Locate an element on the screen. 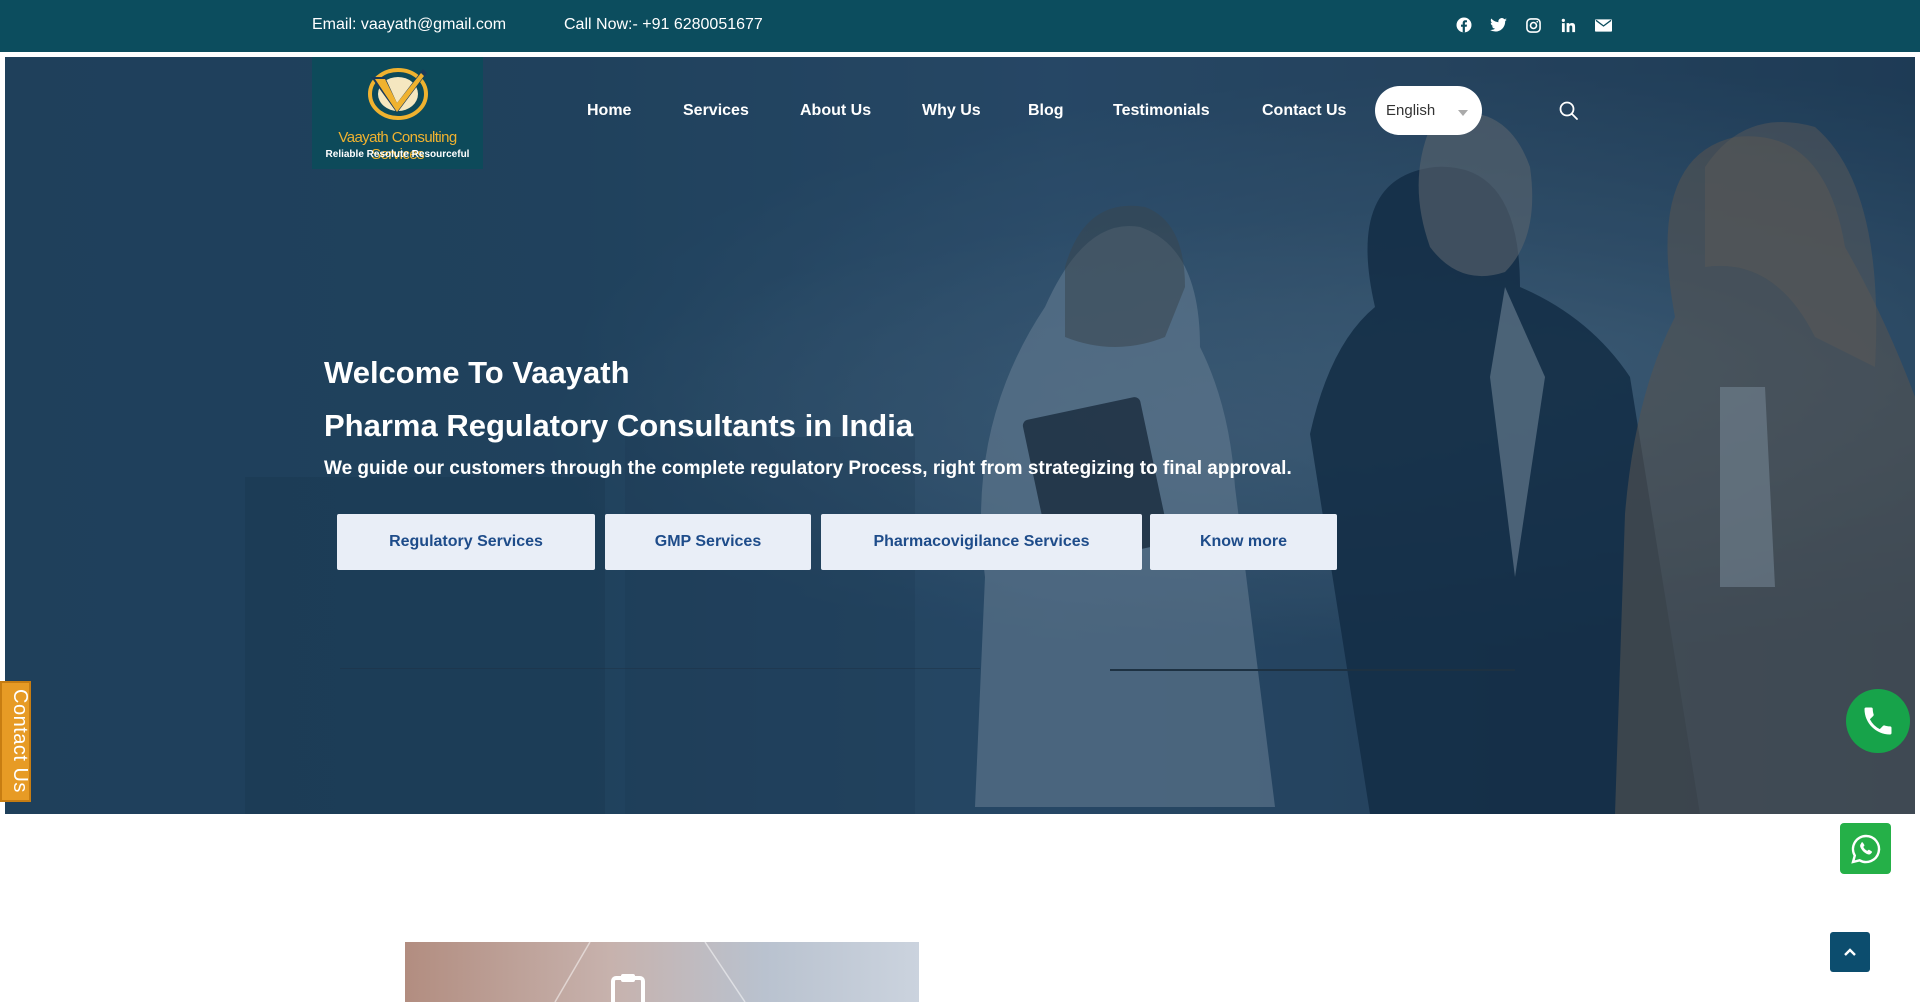 Image resolution: width=1920 pixels, height=1002 pixels. hero-divider is located at coordinates (660, 668).